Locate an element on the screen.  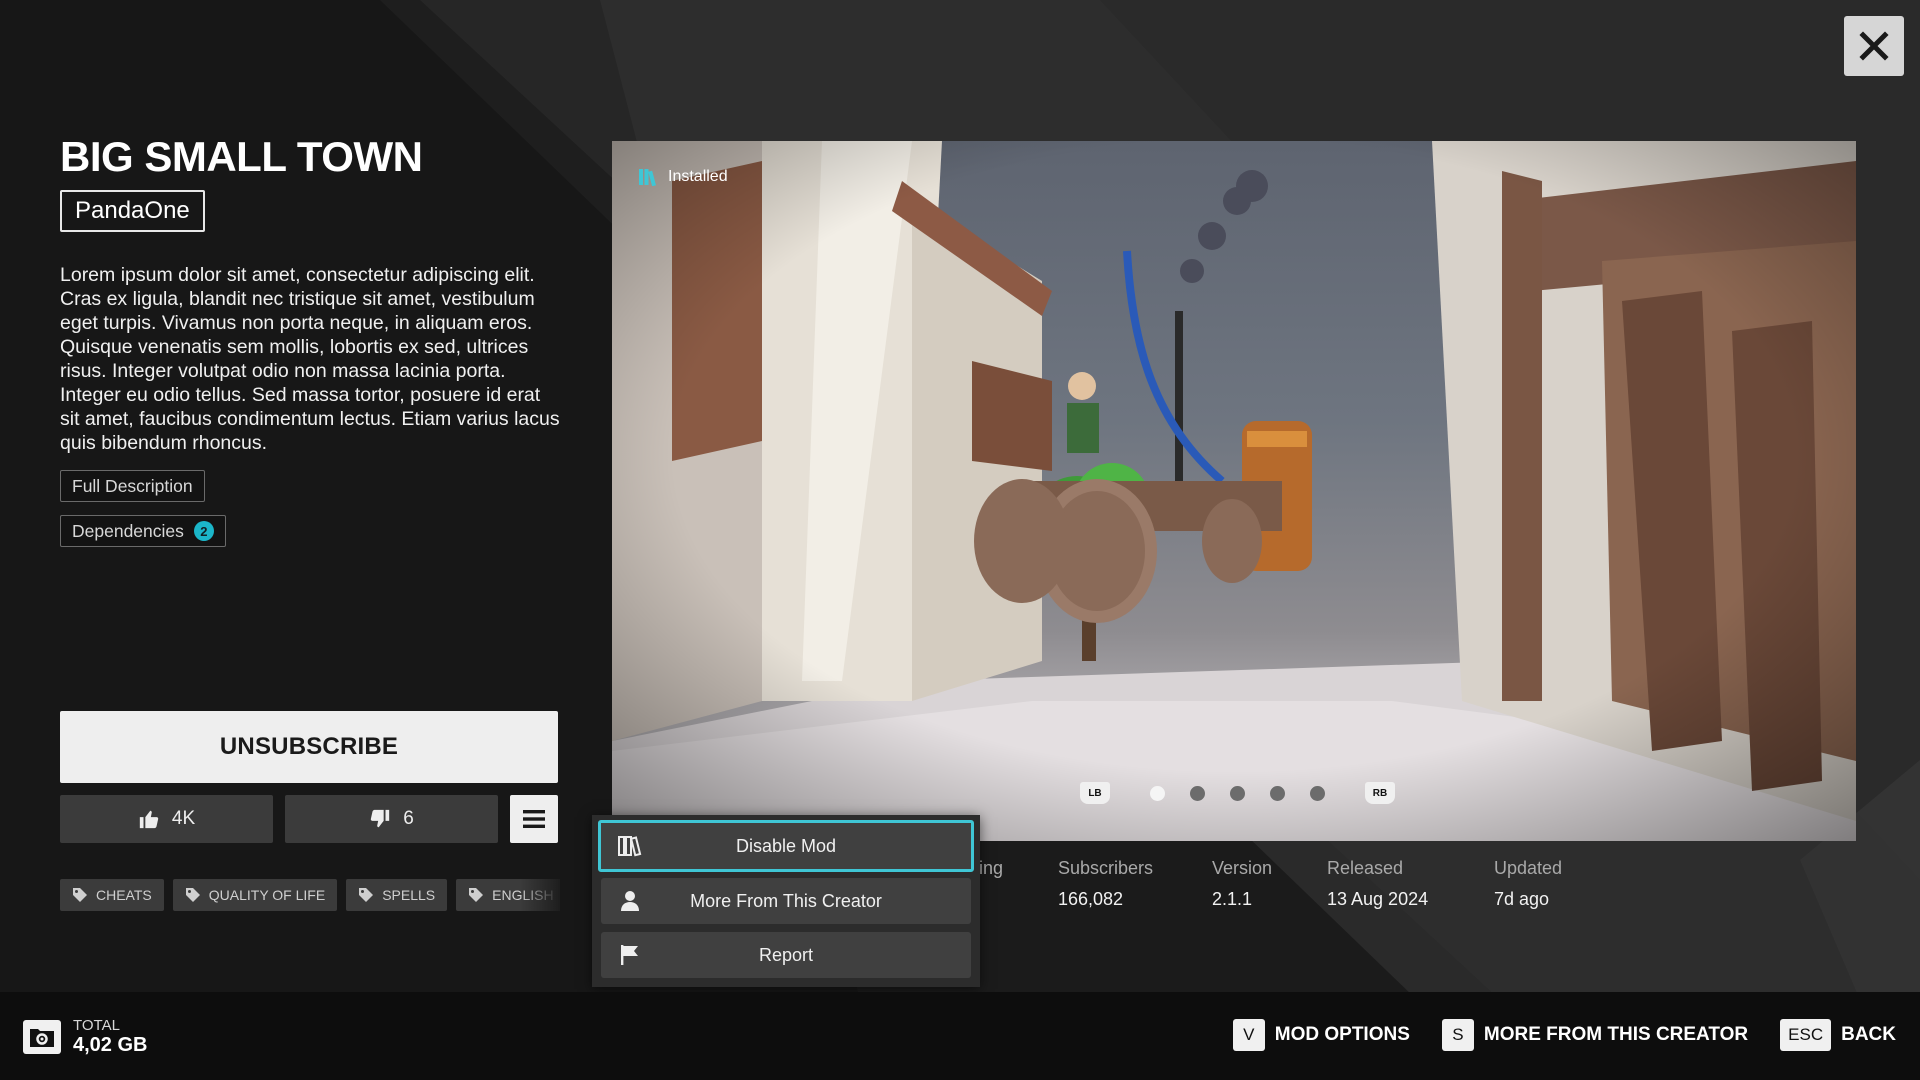
thumbs-up-icon is located at coordinates (149, 819).